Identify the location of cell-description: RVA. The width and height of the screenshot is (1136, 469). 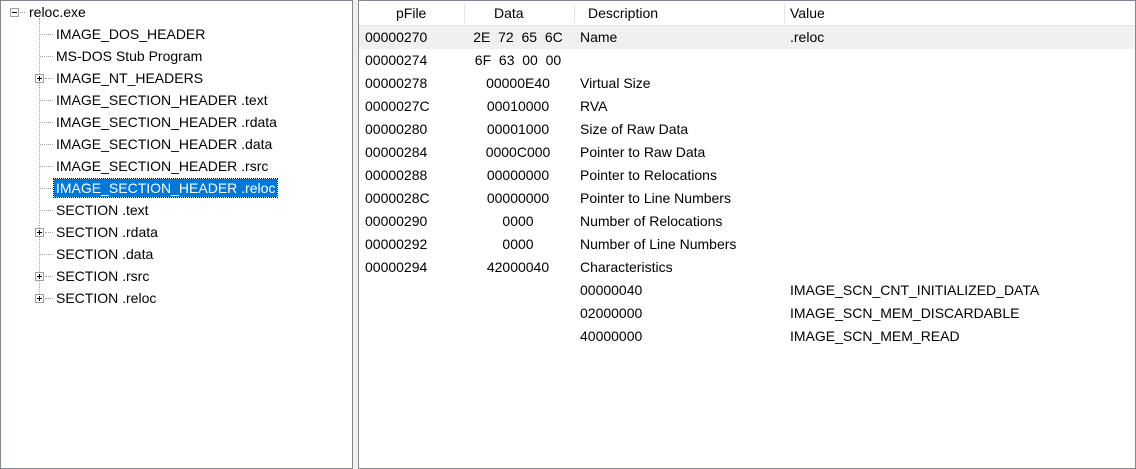
(594, 106).